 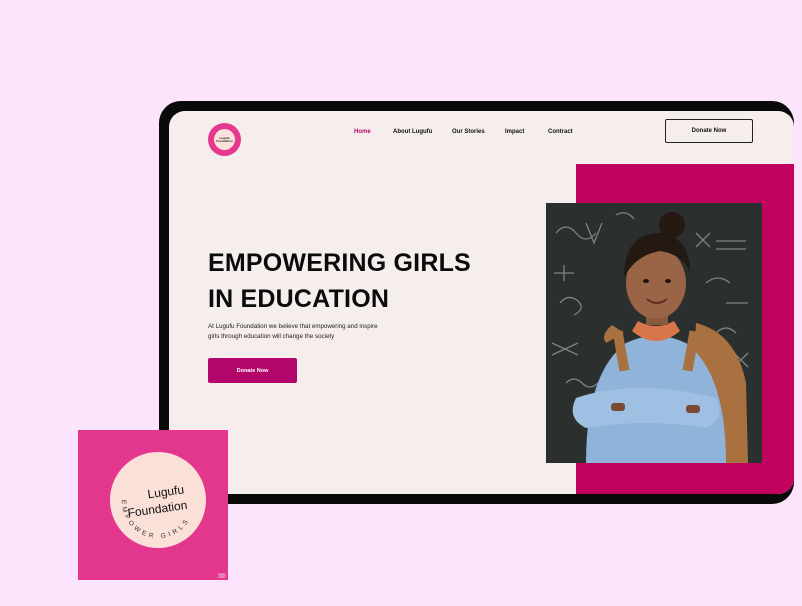 I want to click on lugufu-logo-icon: Lugufu Foundation EMPOWER GIRLS, so click(x=158, y=500).